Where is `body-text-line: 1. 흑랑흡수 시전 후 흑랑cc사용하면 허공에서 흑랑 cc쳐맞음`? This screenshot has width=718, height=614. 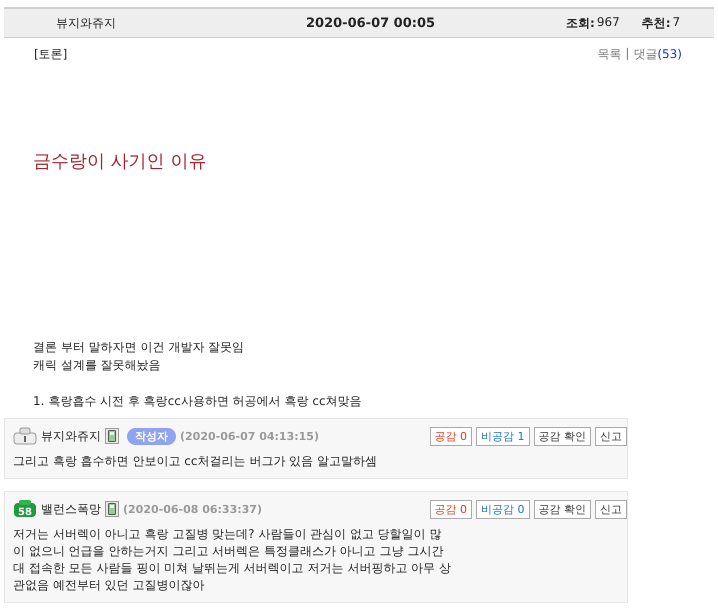
body-text-line: 1. 흑랑흡수 시전 후 흑랑cc사용하면 허공에서 흑랑 cc쳐맞음 is located at coordinates (198, 401).